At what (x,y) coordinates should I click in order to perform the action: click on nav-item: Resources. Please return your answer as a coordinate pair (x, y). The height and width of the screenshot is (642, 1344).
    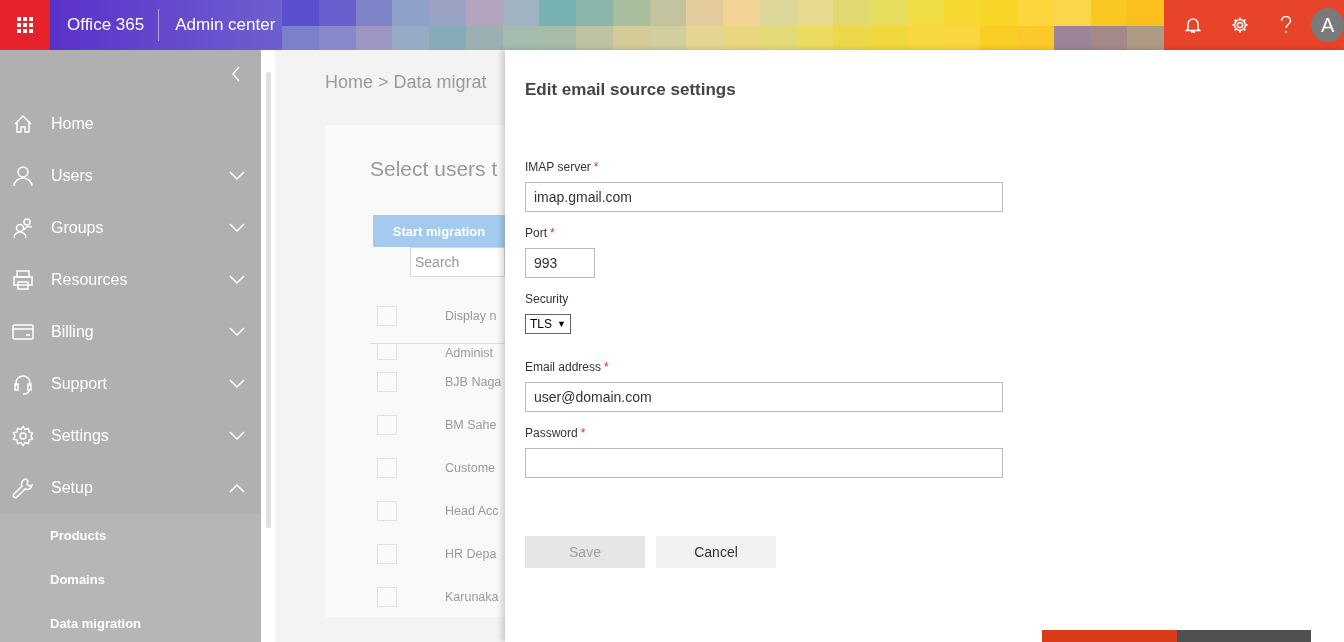
    Looking at the image, I should click on (130, 280).